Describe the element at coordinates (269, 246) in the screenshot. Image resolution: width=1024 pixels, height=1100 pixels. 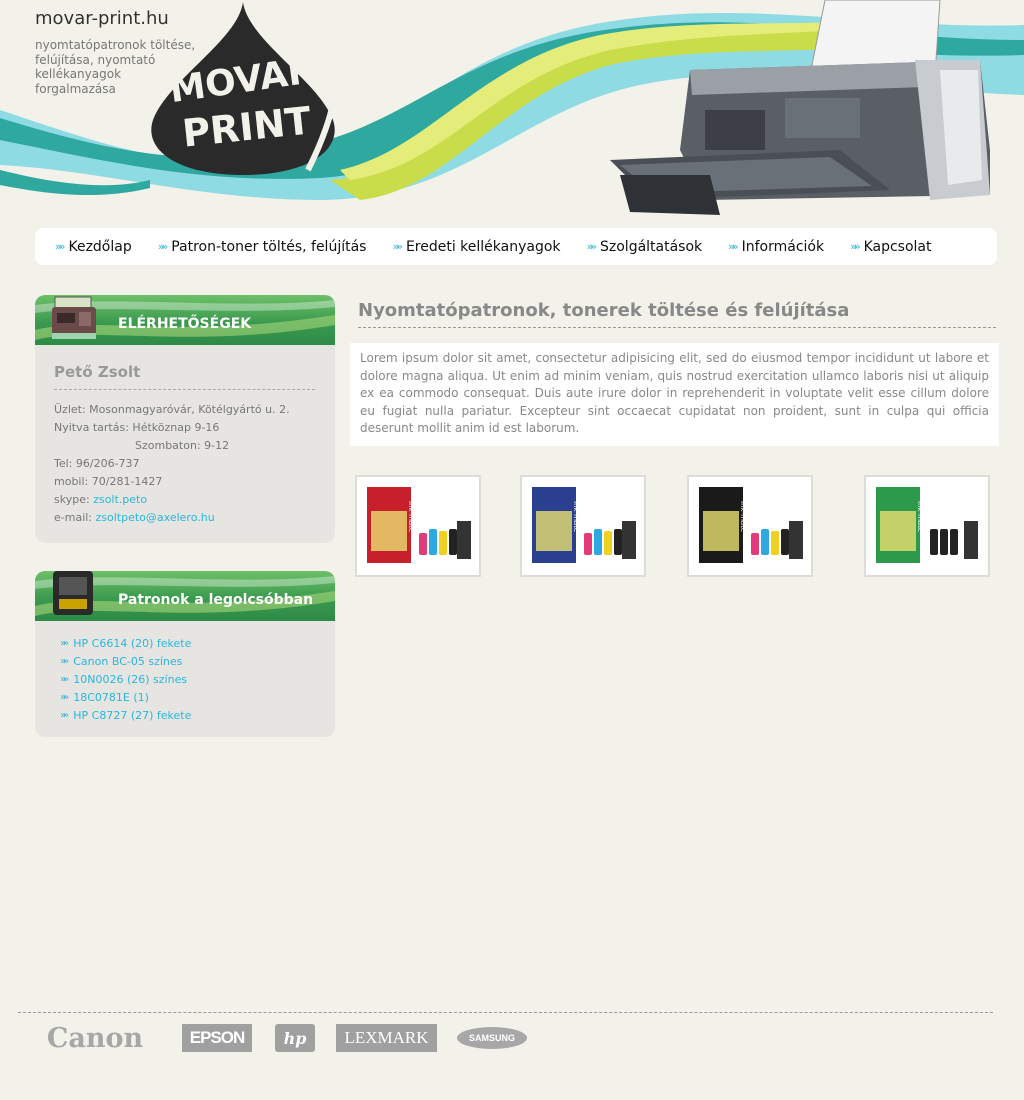
I see `nav-item-label: Patron-toner töltés, felújítás` at that location.